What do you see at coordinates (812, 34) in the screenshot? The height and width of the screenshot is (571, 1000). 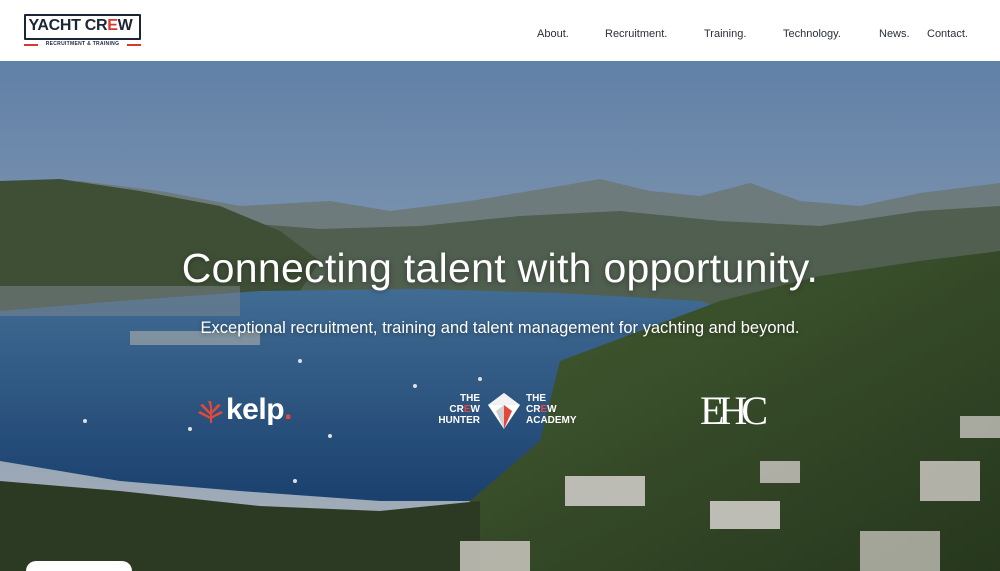 I see `nav-technology: Technology.` at bounding box center [812, 34].